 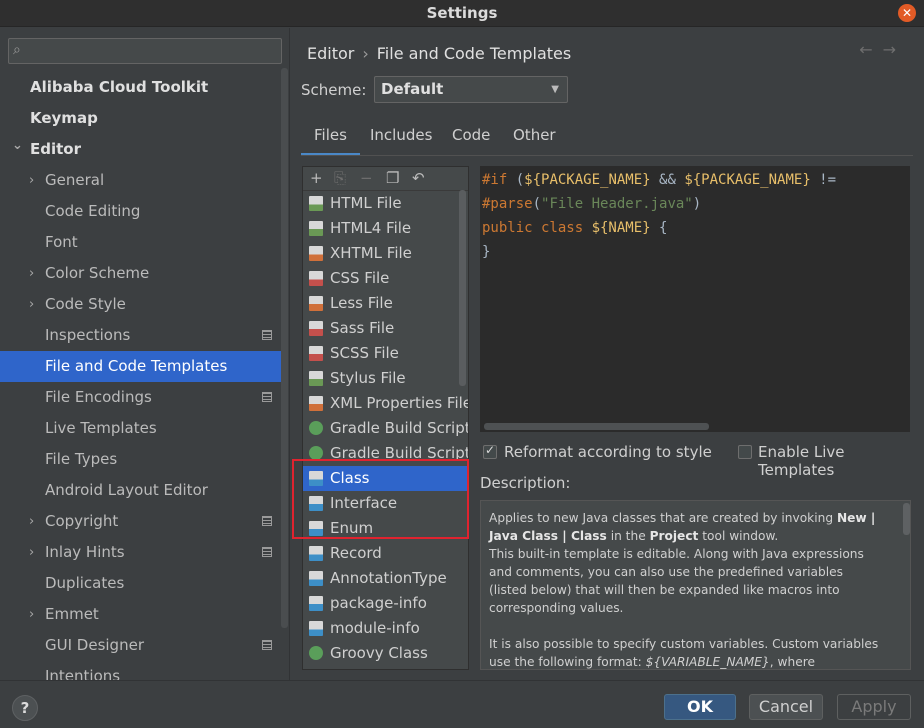 What do you see at coordinates (385, 653) in the screenshot?
I see `template-list-item: Groovy Class` at bounding box center [385, 653].